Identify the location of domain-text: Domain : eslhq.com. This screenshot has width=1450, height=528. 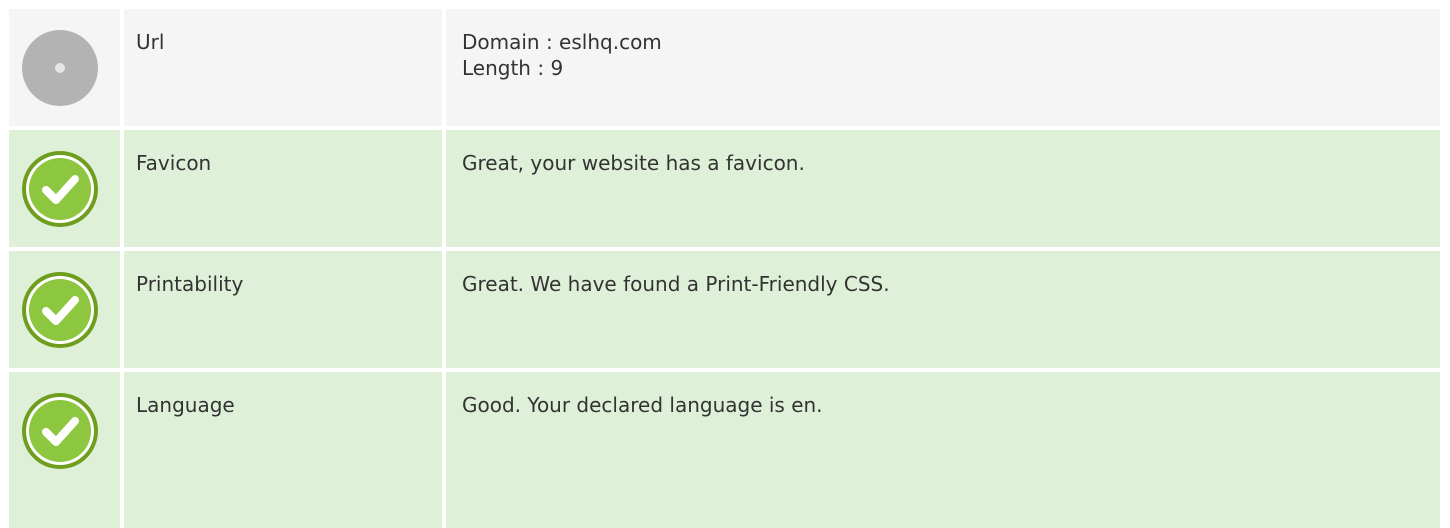
(562, 42).